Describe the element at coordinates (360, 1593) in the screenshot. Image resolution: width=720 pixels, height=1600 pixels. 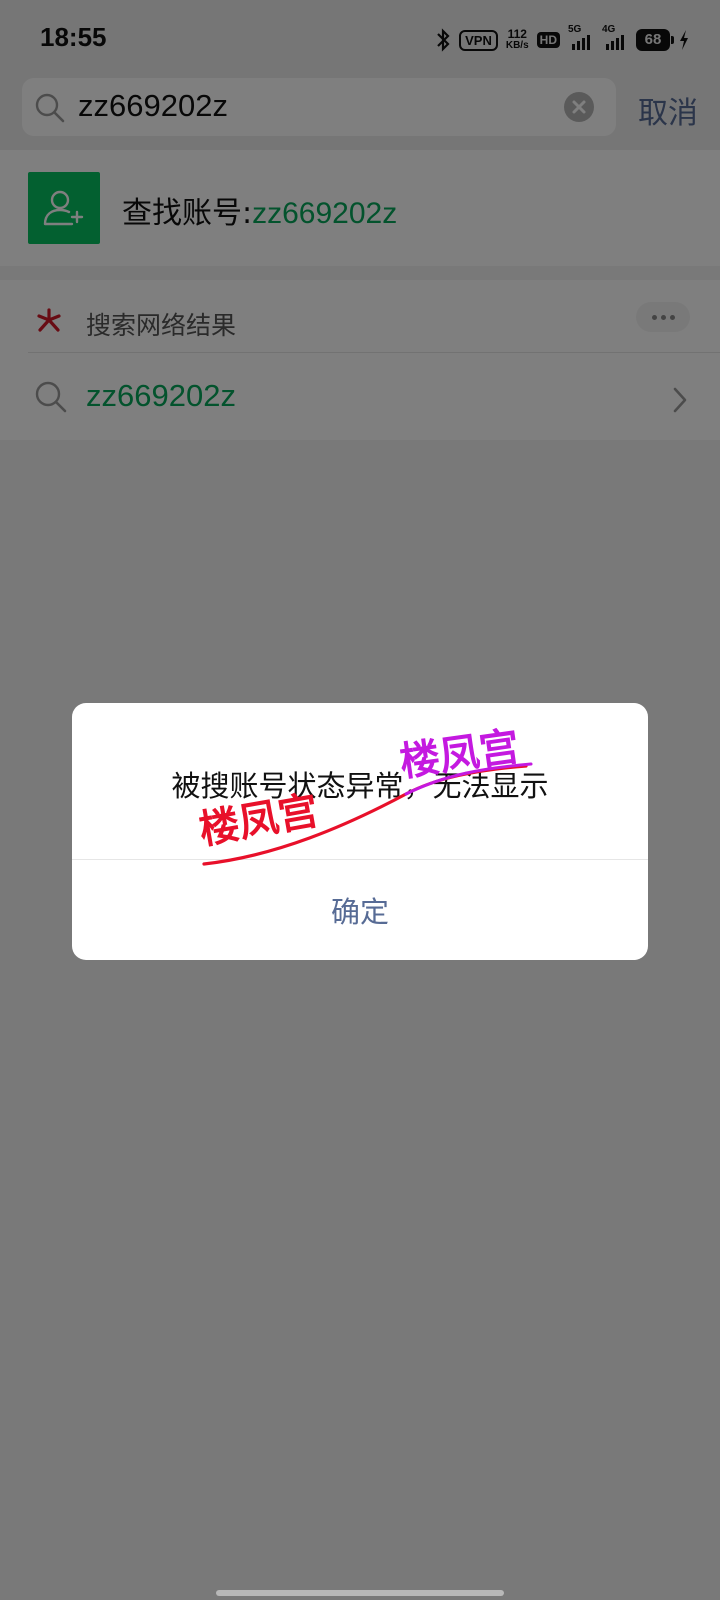
I see `home-indicator` at that location.